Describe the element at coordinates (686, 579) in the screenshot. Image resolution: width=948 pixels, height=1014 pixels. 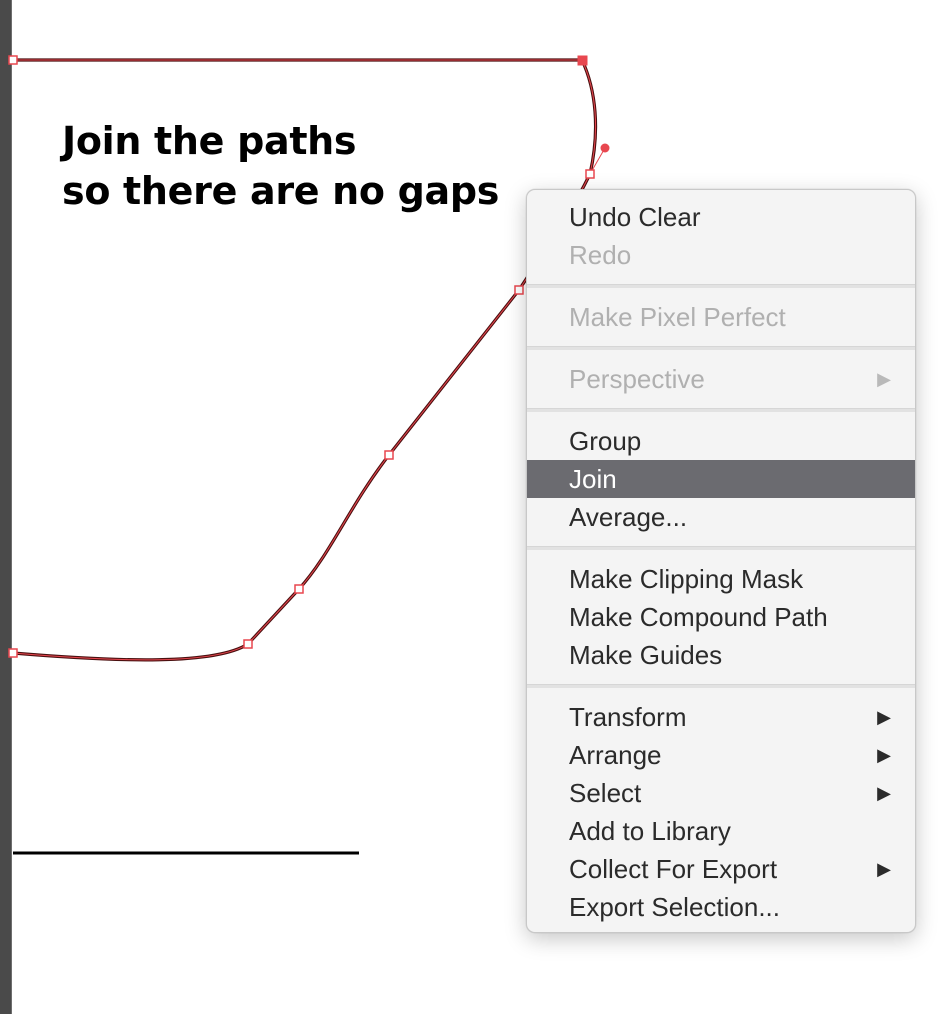
I see `menu-item-label: Make Clipping Mask` at that location.